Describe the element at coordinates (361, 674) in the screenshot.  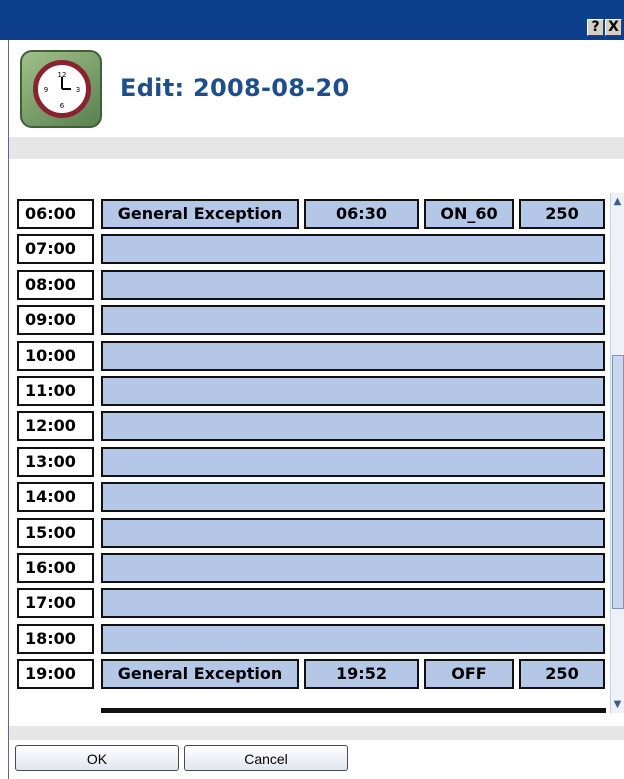
I see `entry-time-cell: 19:52` at that location.